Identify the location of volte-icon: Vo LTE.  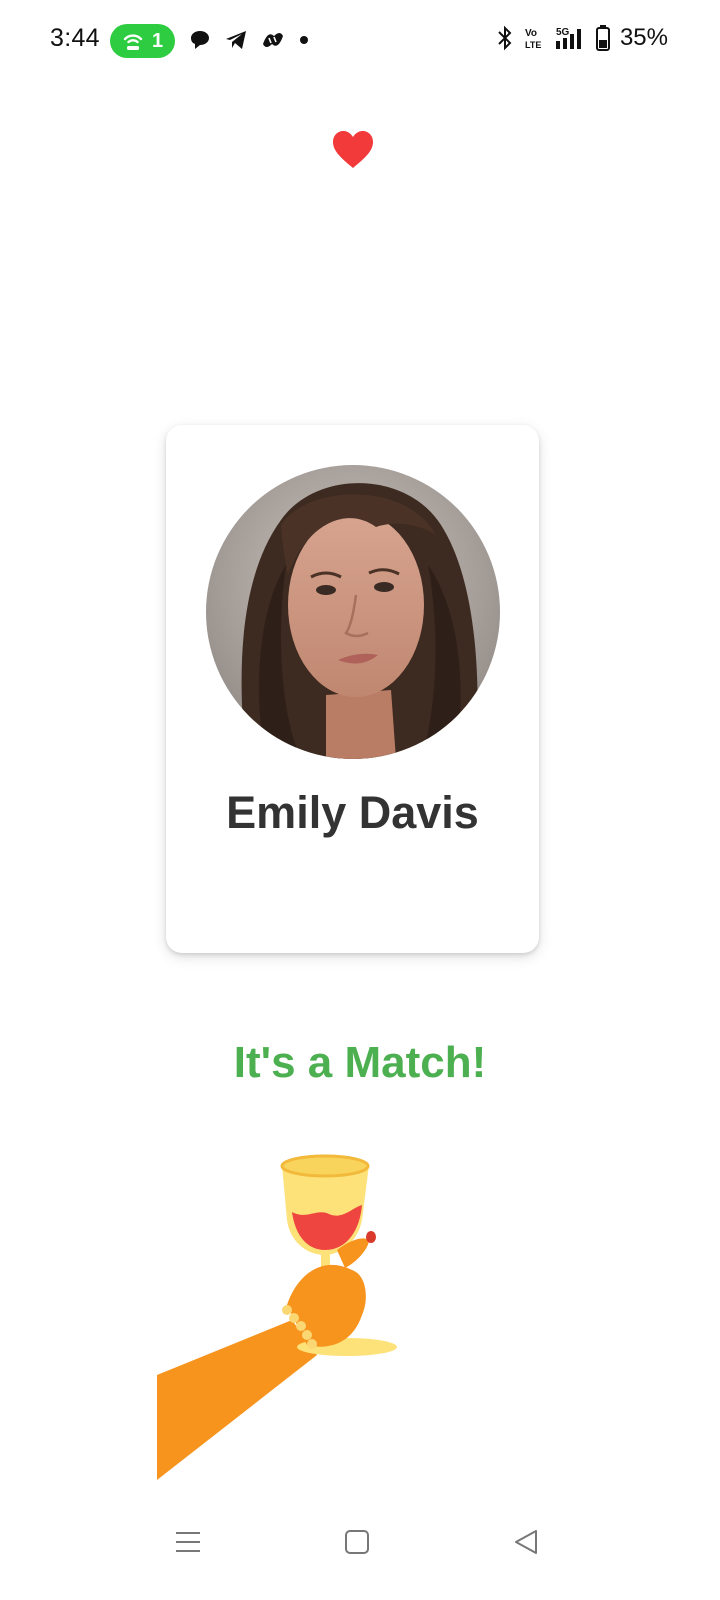
(533, 39).